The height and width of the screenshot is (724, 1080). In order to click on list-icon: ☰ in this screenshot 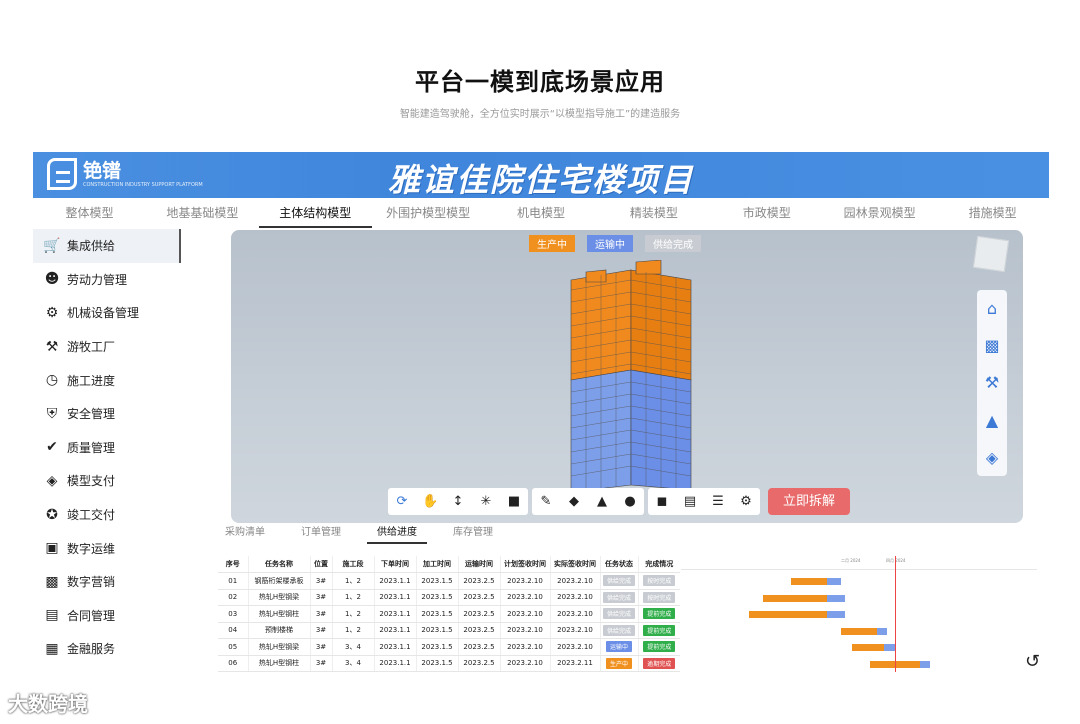, I will do `click(718, 501)`.